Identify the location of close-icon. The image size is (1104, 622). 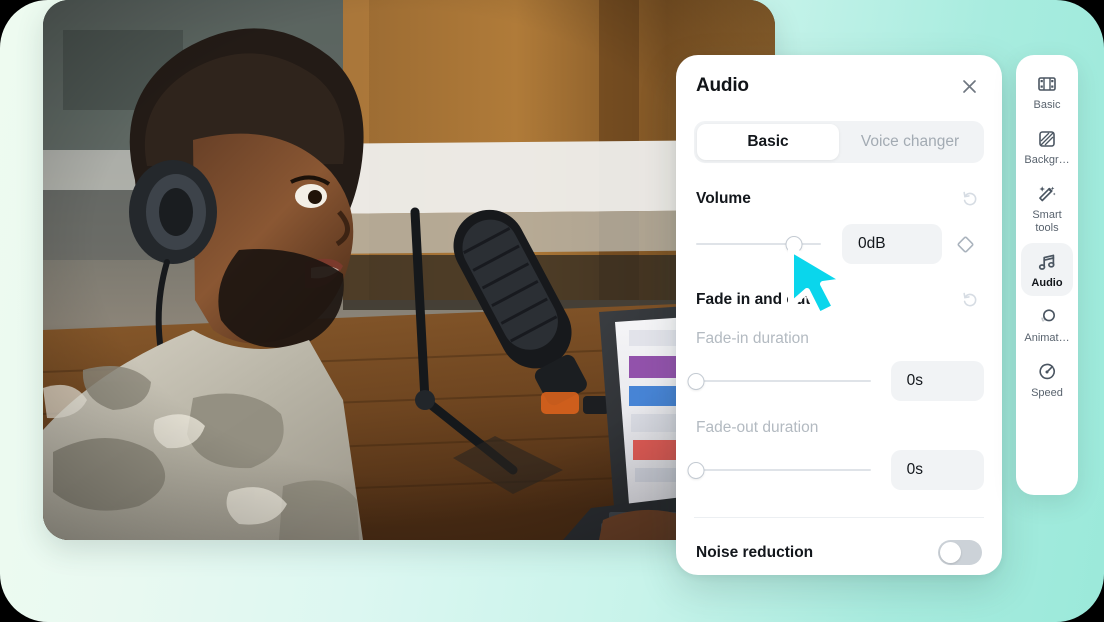
(969, 86).